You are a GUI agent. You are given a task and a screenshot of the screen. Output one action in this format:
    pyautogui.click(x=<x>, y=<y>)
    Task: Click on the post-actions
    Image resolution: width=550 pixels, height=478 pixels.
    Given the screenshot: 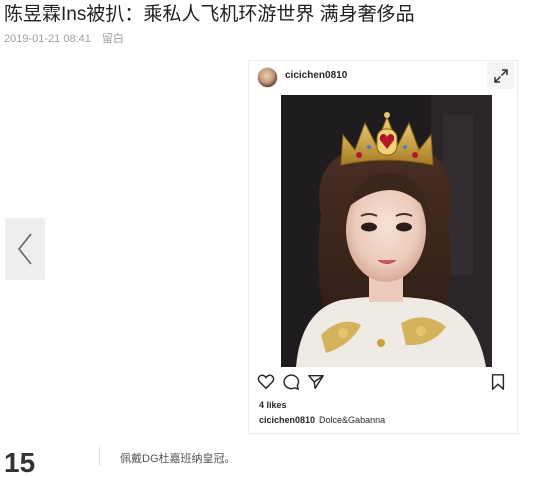 What is the action you would take?
    pyautogui.click(x=382, y=384)
    